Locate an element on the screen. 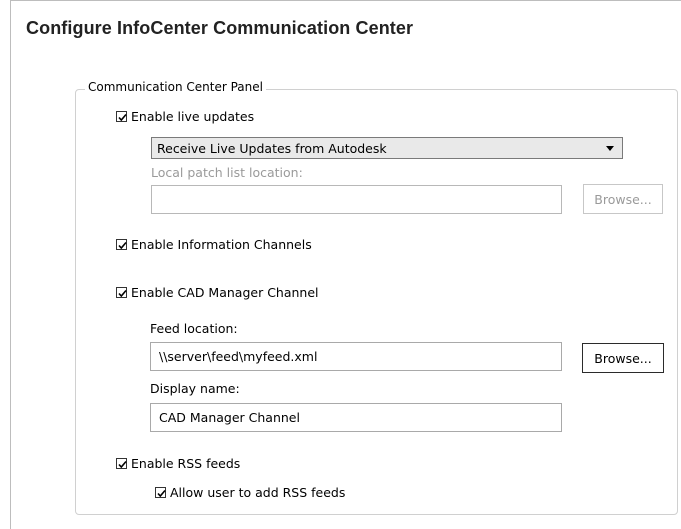 Image resolution: width=681 pixels, height=529 pixels. live-updates-source-value: Receive Live Updates from Autodesk is located at coordinates (272, 148).